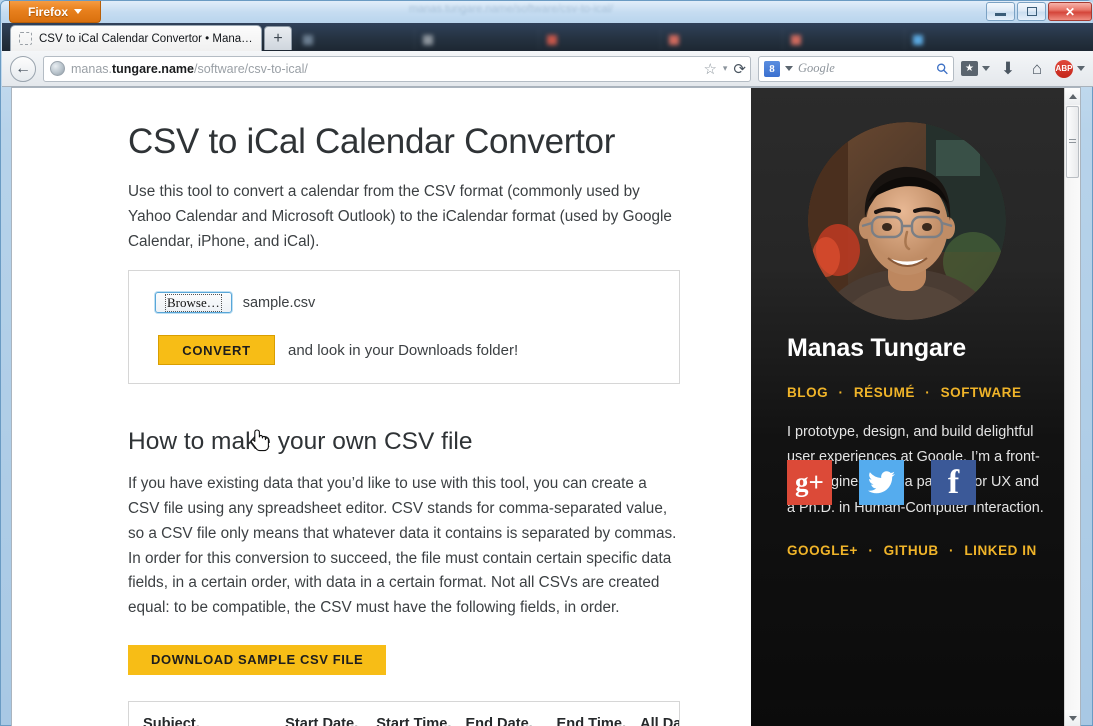  I want to click on globe-icon, so click(57, 68).